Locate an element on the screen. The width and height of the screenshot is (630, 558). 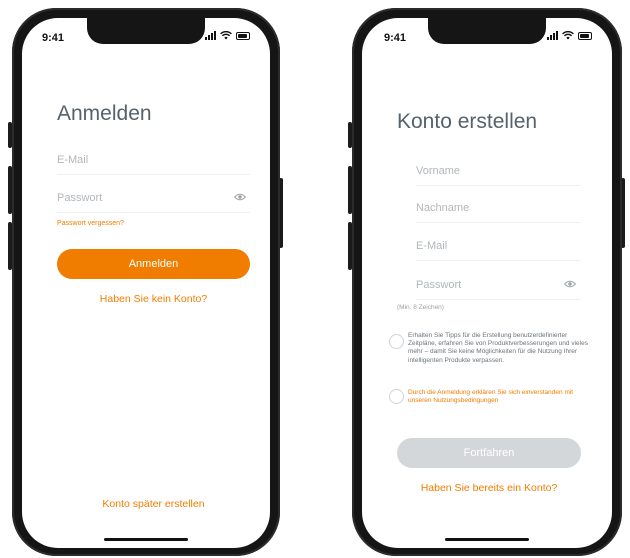
continue-button: Fortfahren is located at coordinates (489, 453).